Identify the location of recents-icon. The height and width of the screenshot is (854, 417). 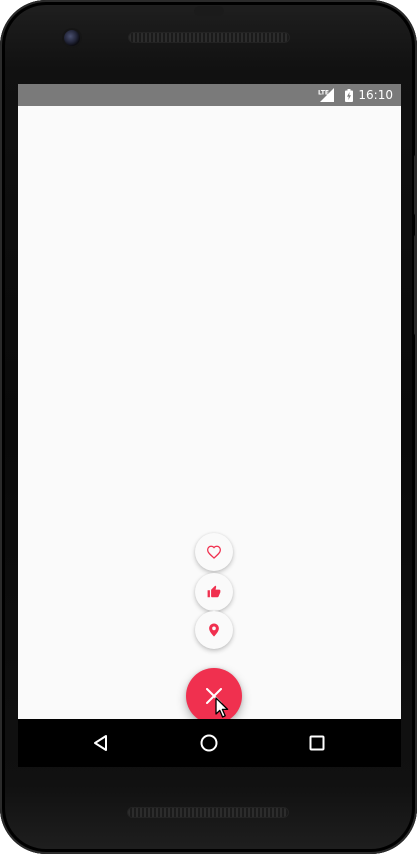
(317, 743).